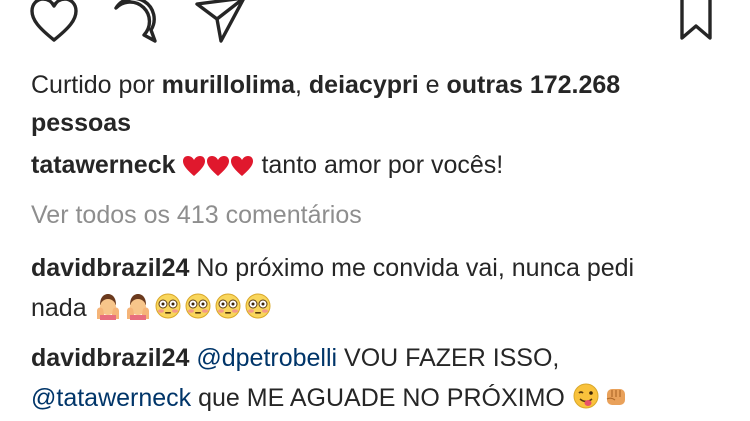 The height and width of the screenshot is (421, 750). I want to click on caption-emoji-group, so click(221, 165).